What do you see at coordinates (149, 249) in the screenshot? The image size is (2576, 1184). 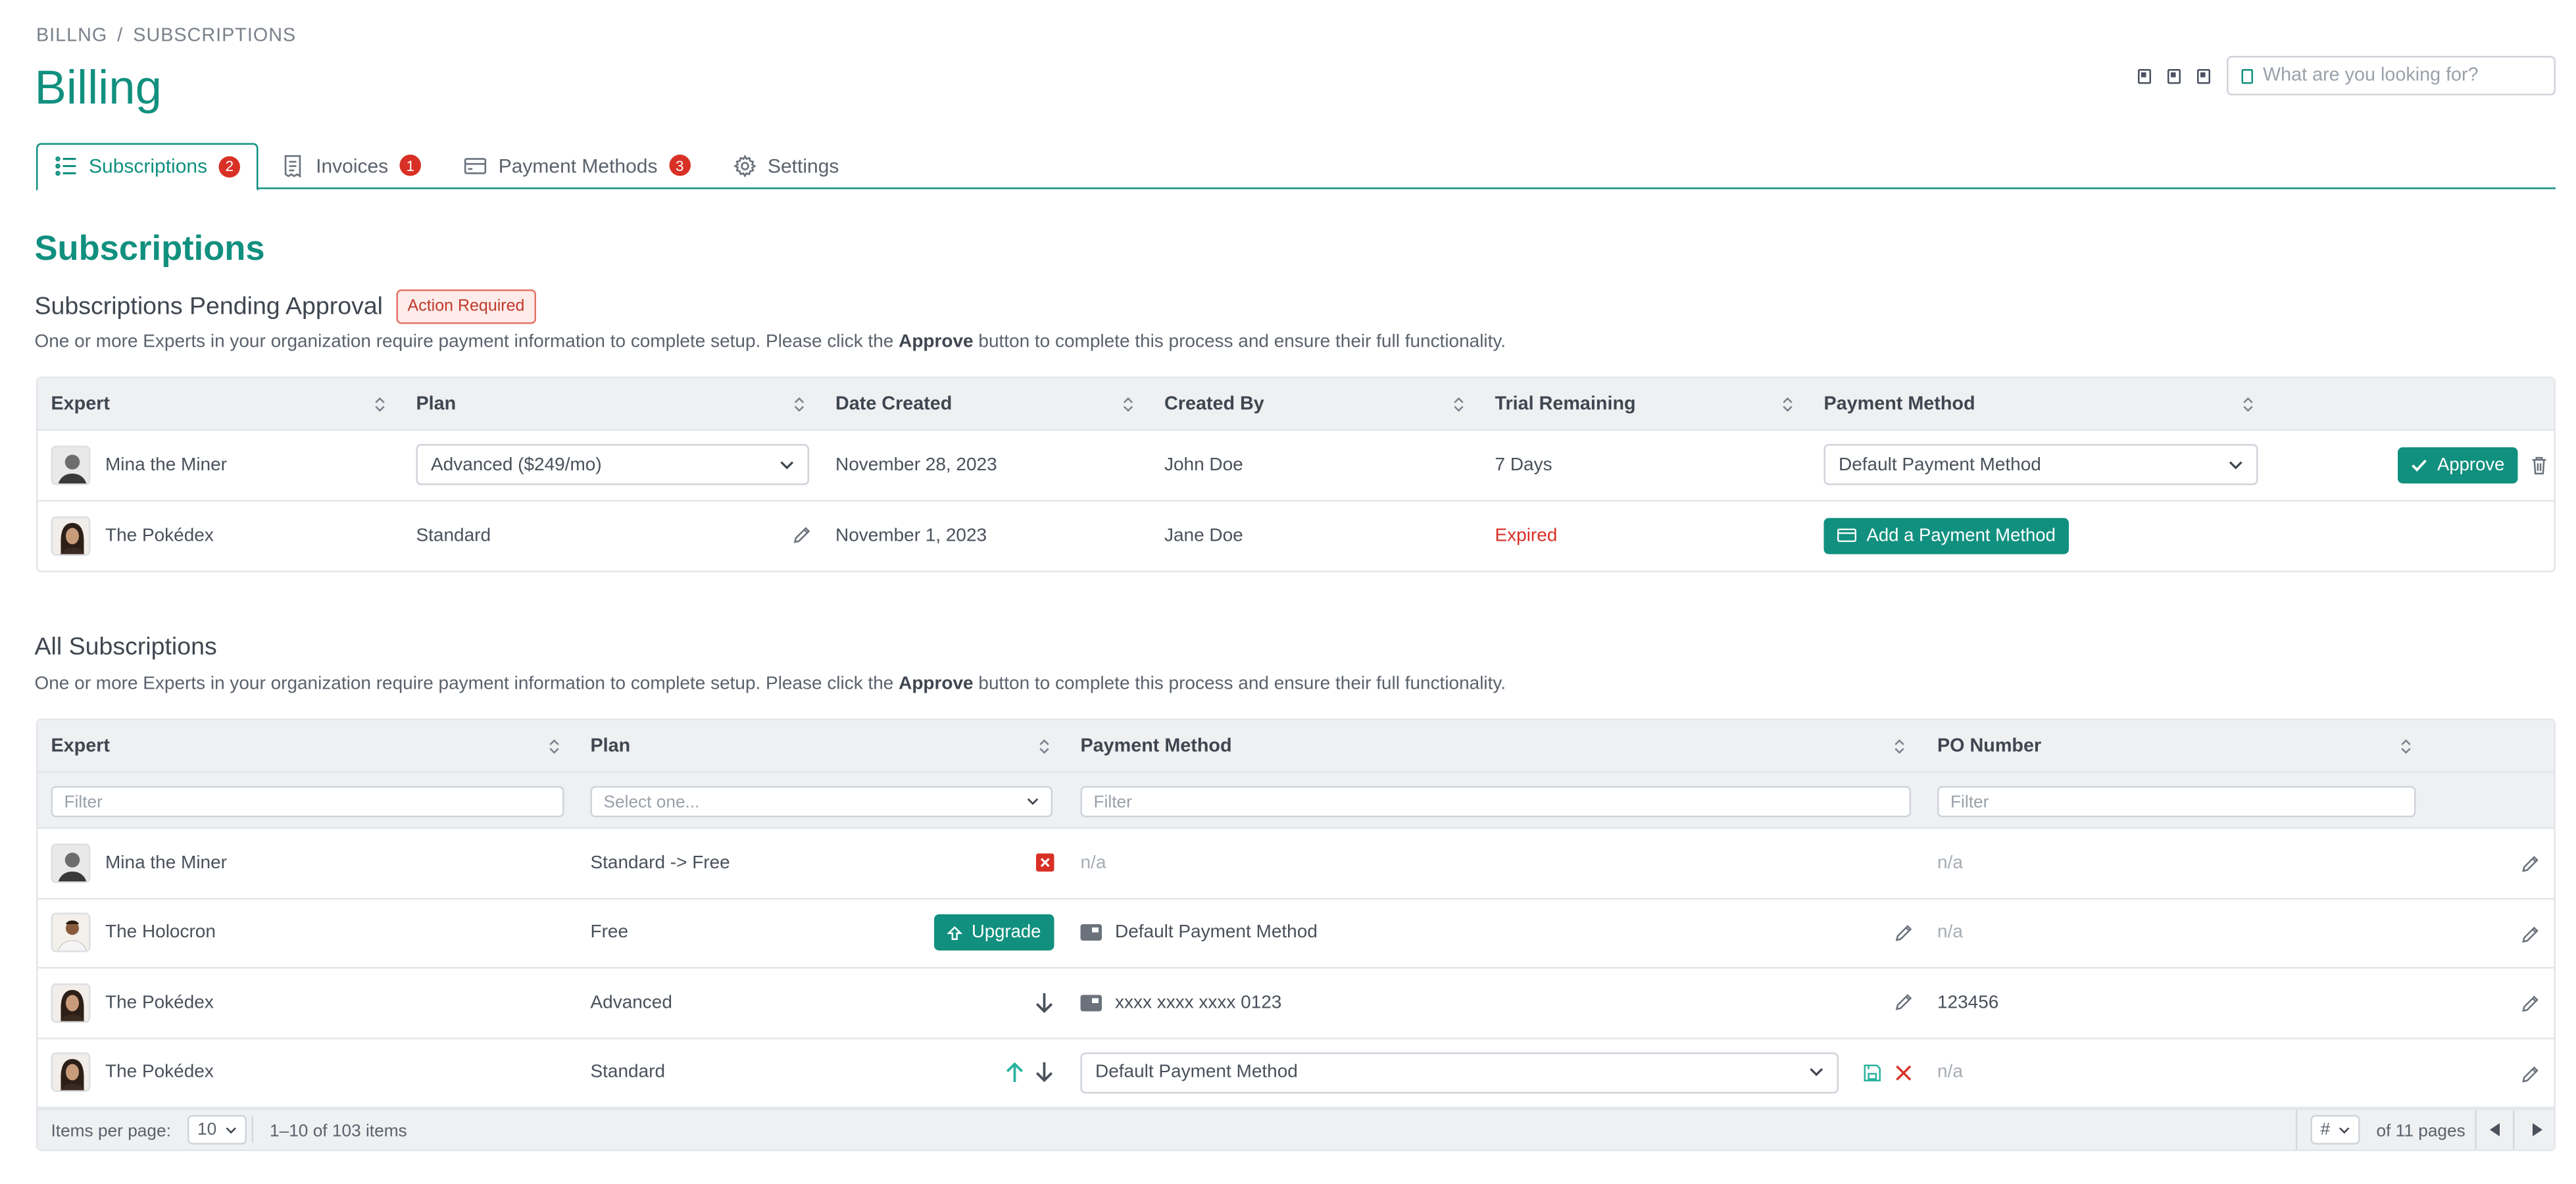 I see `section-title: Subscriptions` at bounding box center [149, 249].